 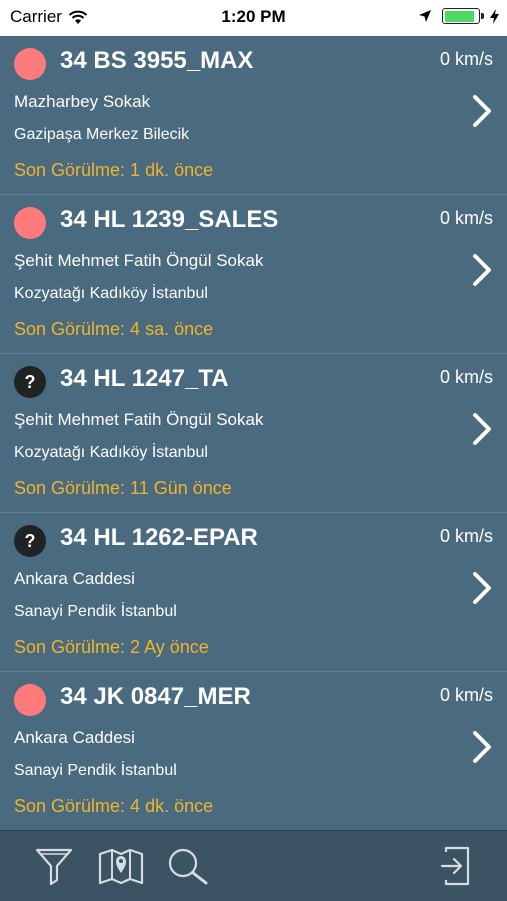 What do you see at coordinates (121, 866) in the screenshot?
I see `map-icon` at bounding box center [121, 866].